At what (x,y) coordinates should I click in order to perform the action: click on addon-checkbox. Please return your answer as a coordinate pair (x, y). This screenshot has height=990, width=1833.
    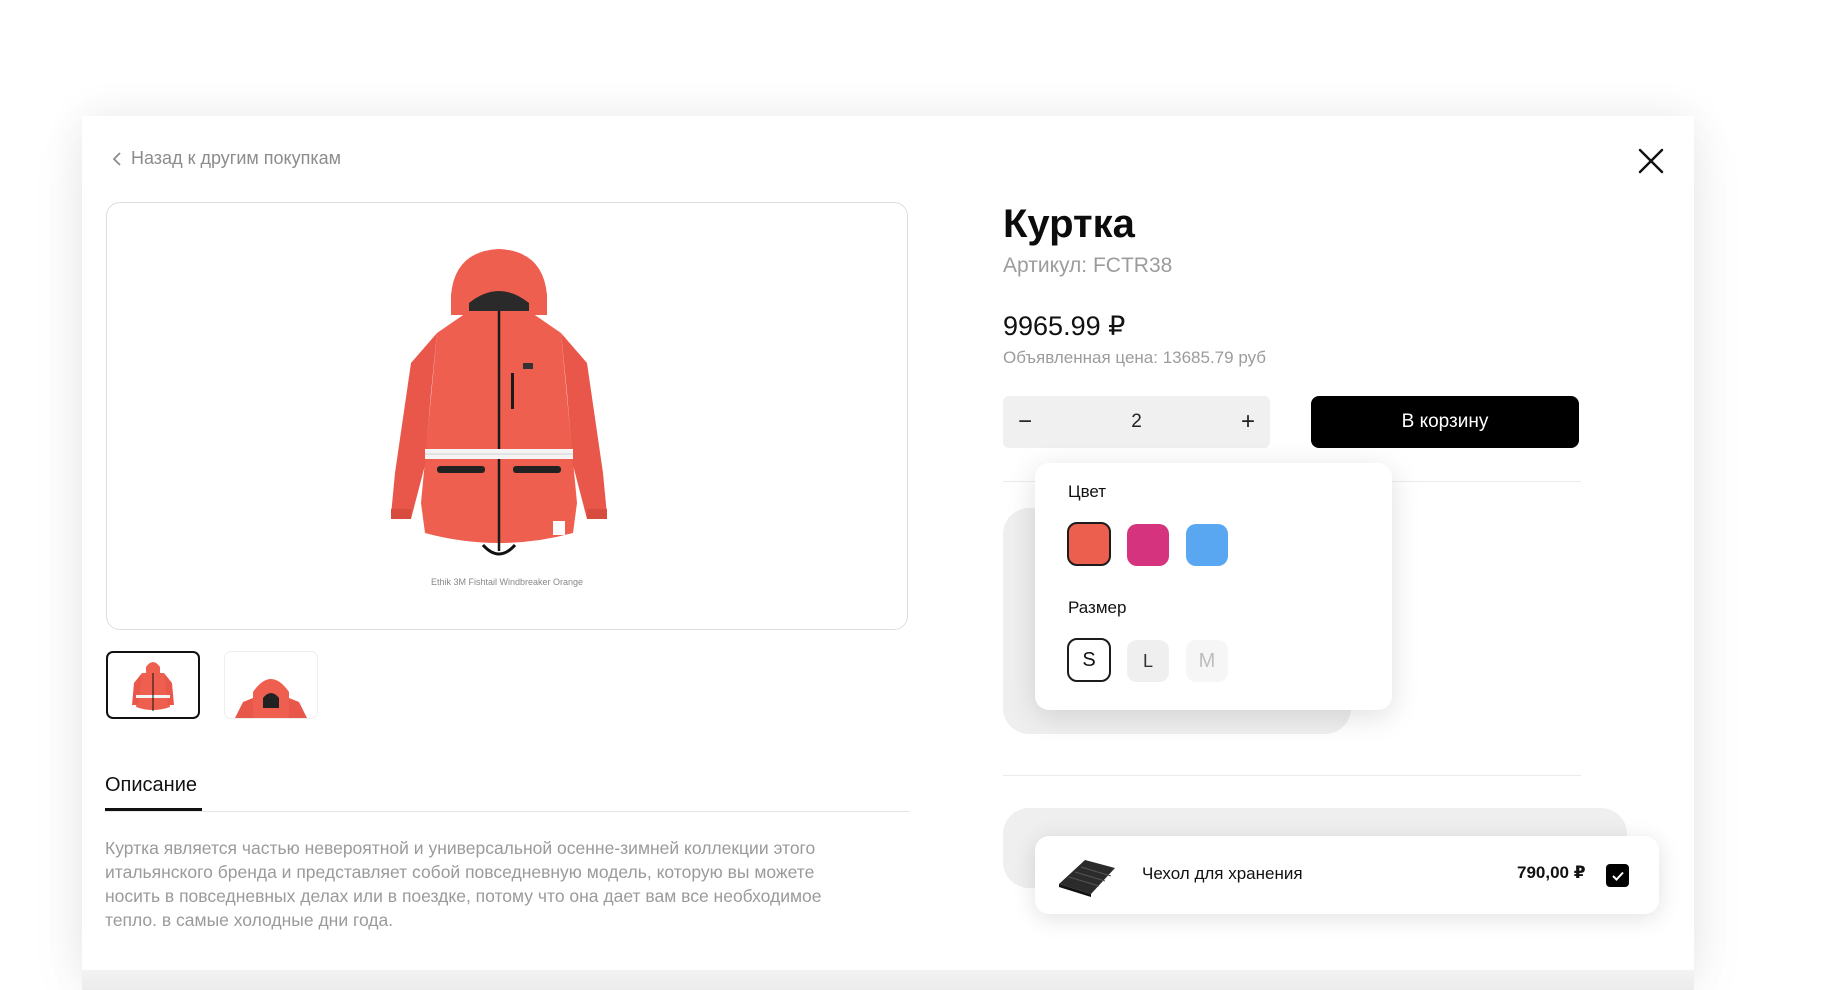
    Looking at the image, I should click on (1617, 875).